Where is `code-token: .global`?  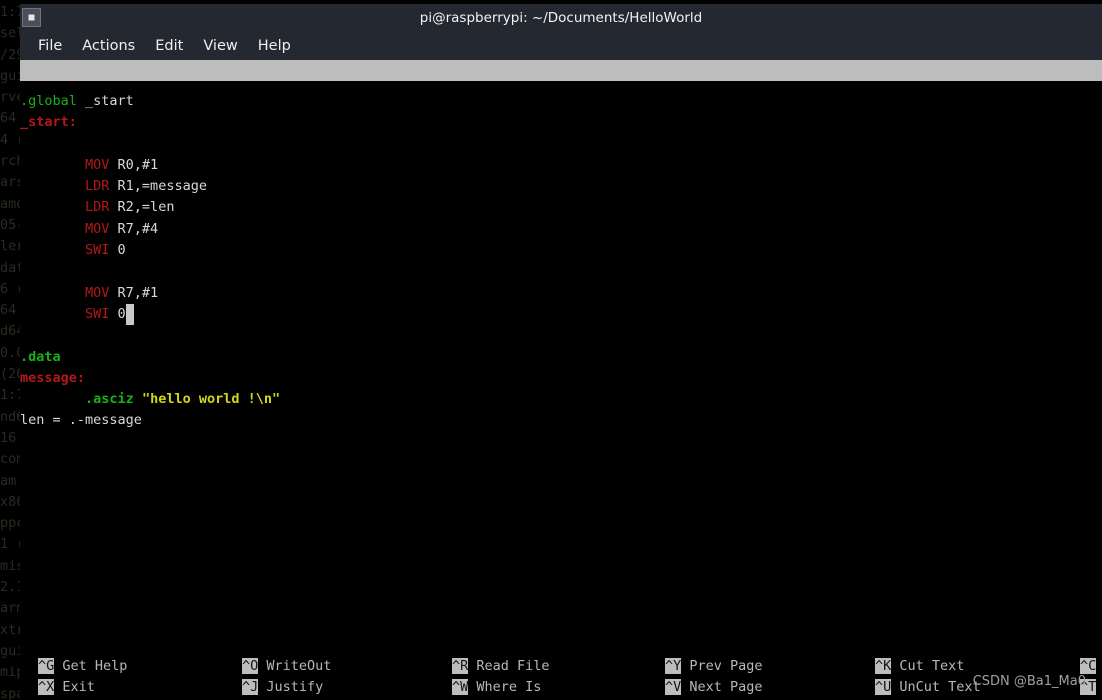 code-token: .global is located at coordinates (48, 101).